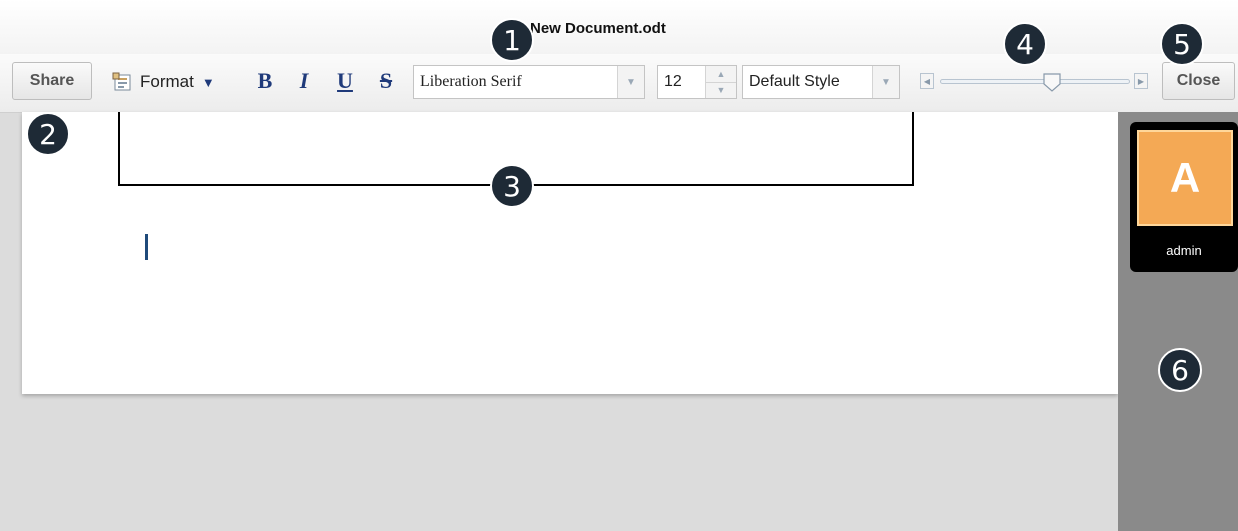  Describe the element at coordinates (146, 247) in the screenshot. I see `text-cursor` at that location.